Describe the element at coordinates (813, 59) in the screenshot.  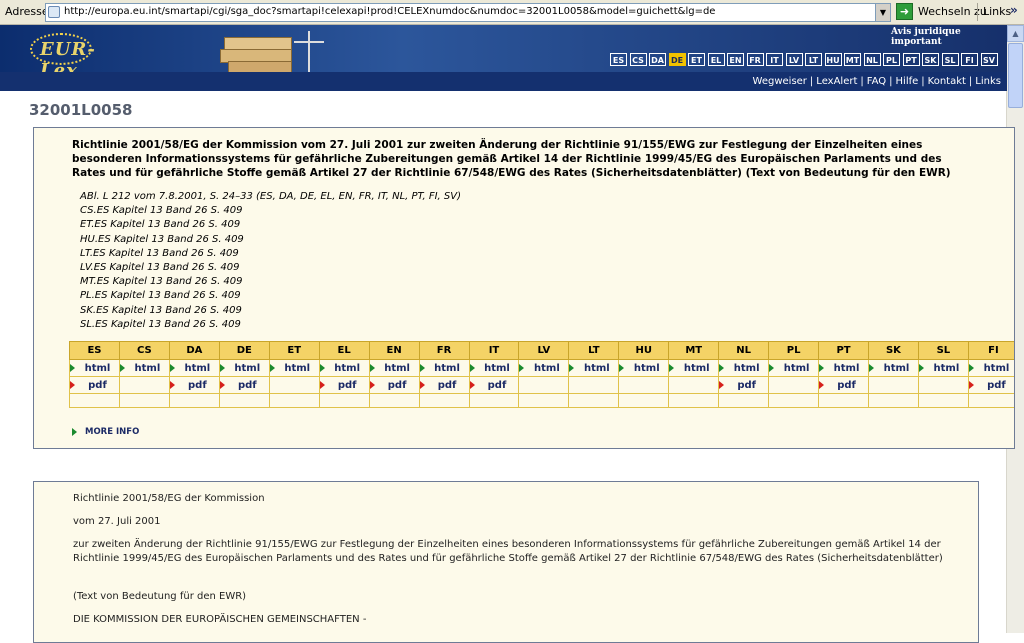
I see `language-lt: LT` at that location.